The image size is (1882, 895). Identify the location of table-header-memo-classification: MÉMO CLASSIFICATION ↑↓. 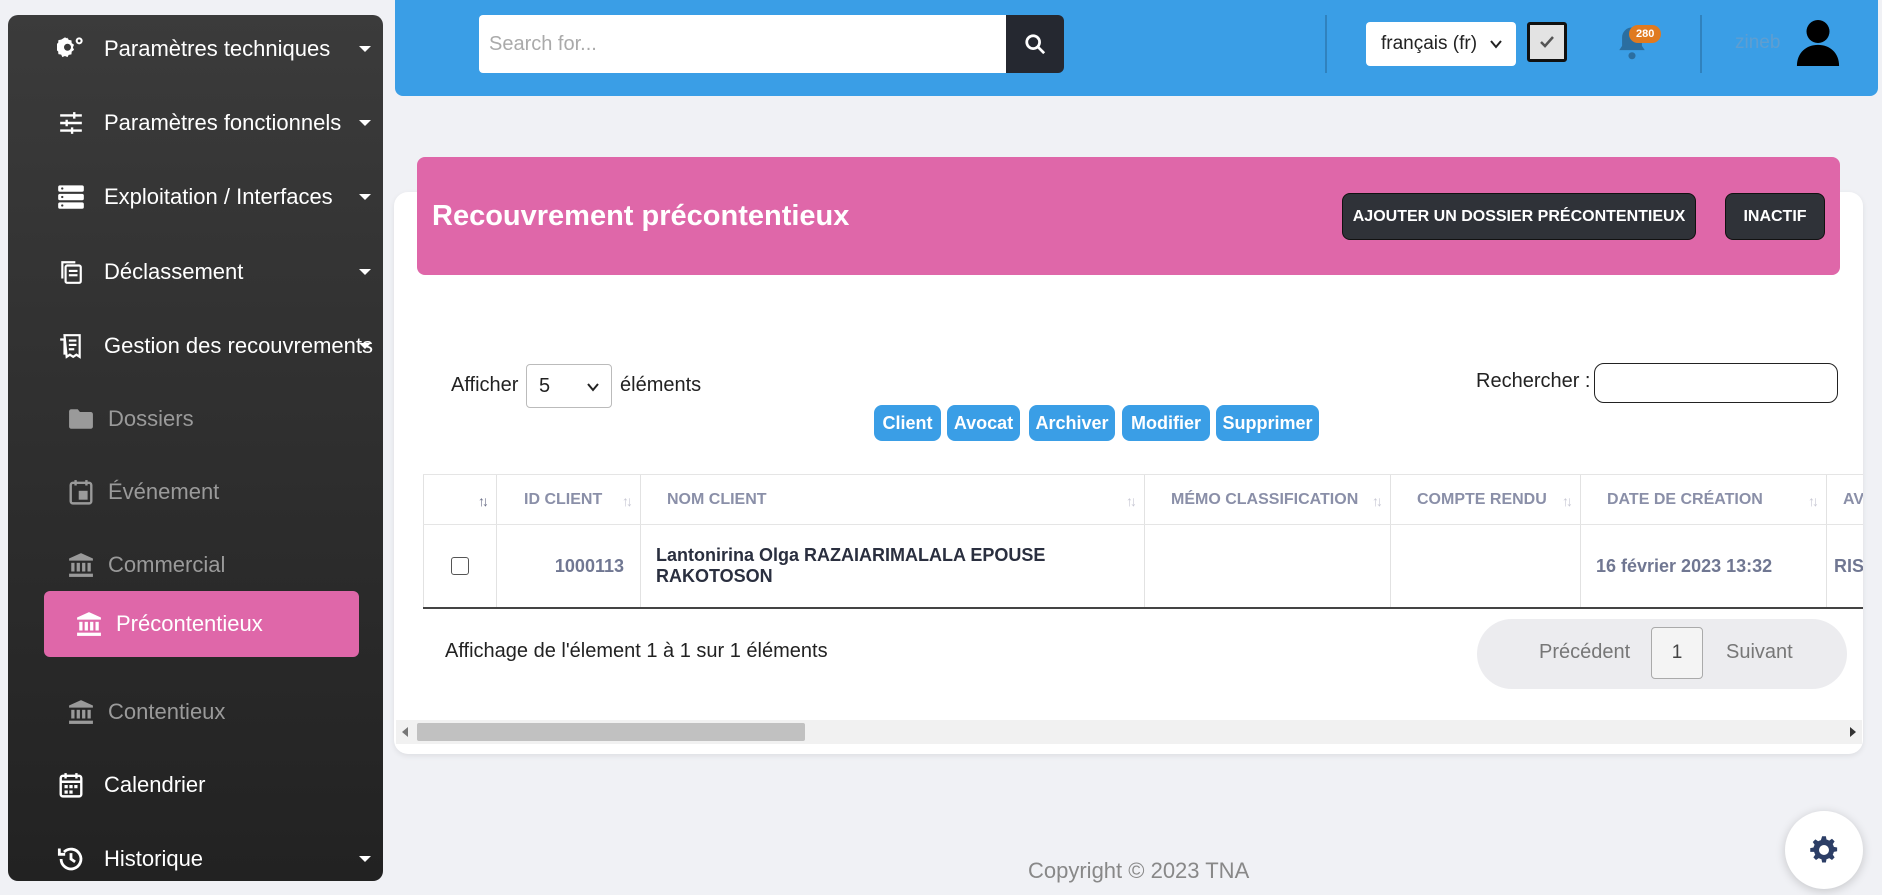
(1267, 499).